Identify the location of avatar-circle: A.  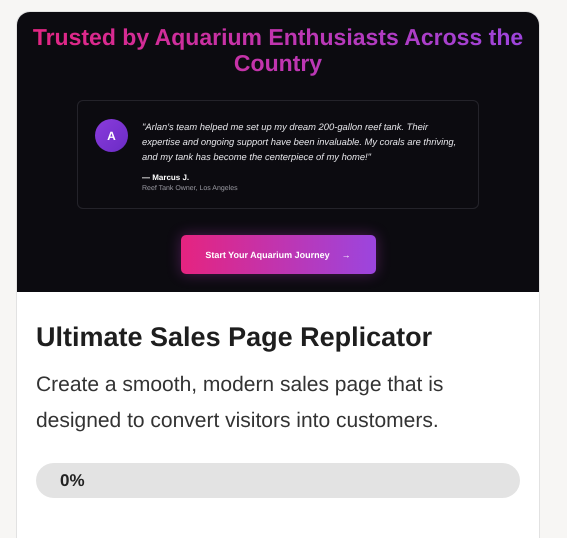
(111, 135).